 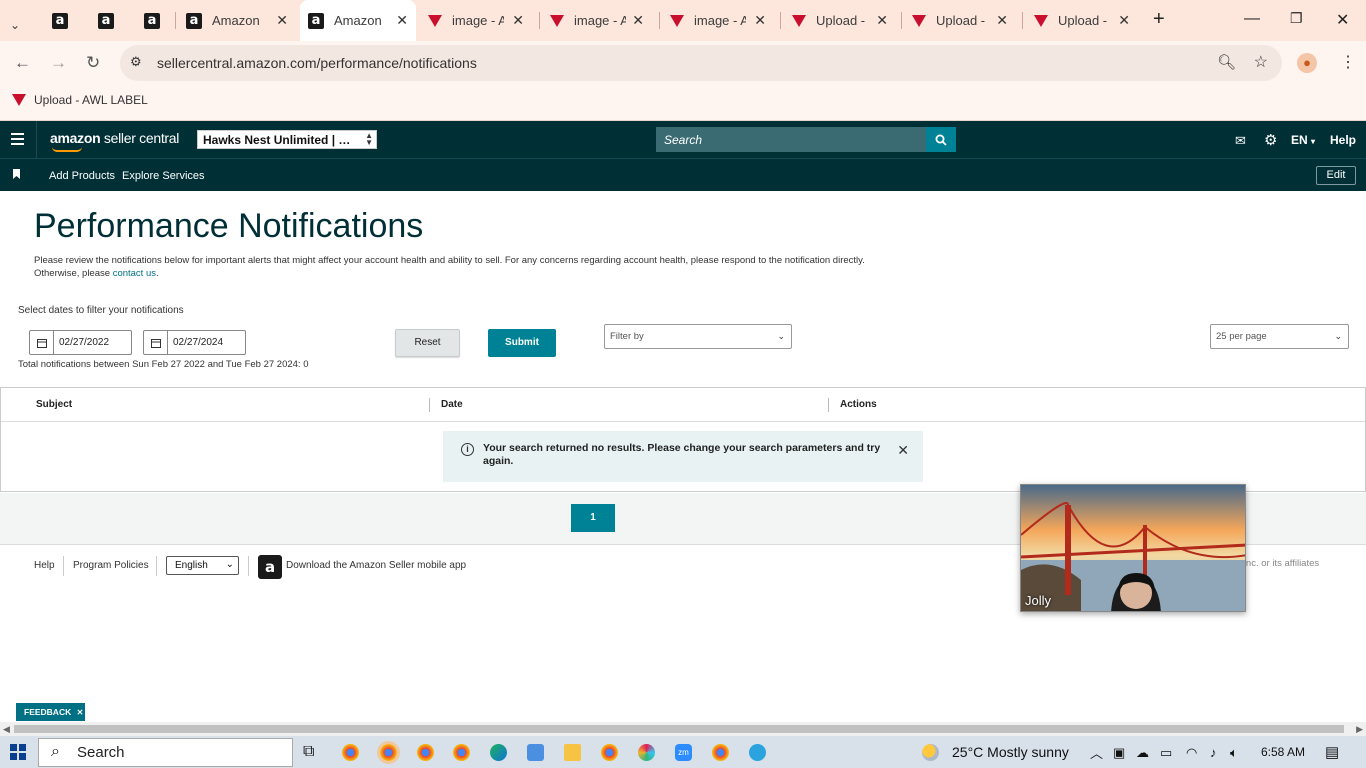 What do you see at coordinates (111, 565) in the screenshot?
I see `footer-program-policies-link: Program Policies` at bounding box center [111, 565].